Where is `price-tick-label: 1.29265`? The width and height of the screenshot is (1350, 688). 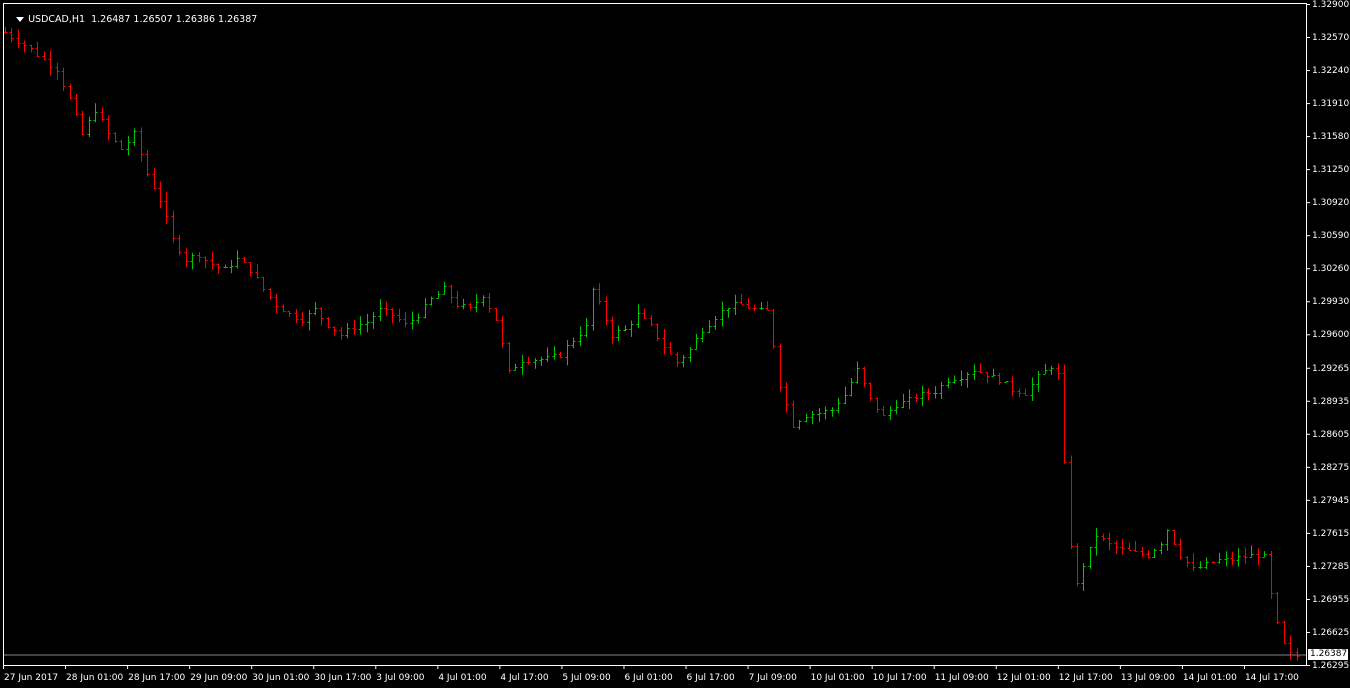
price-tick-label: 1.29265 is located at coordinates (1330, 369).